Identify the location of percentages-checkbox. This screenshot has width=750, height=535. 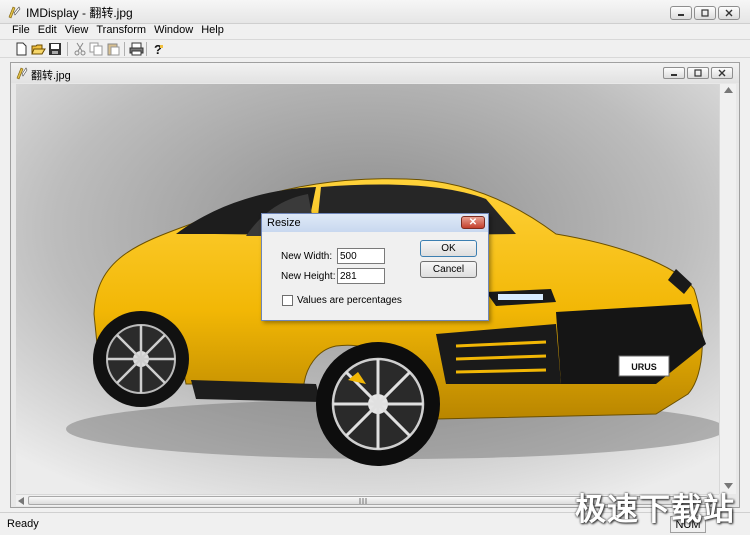
(287, 300).